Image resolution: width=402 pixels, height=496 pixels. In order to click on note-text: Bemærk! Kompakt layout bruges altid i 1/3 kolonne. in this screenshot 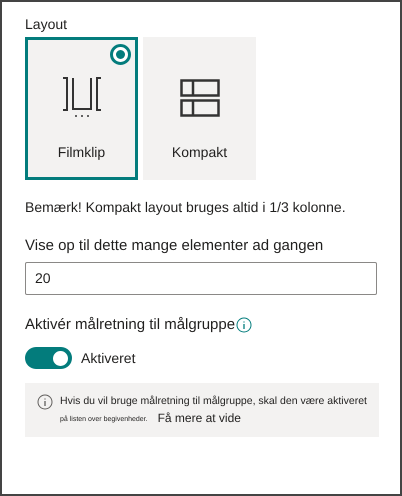, I will do `click(186, 207)`.